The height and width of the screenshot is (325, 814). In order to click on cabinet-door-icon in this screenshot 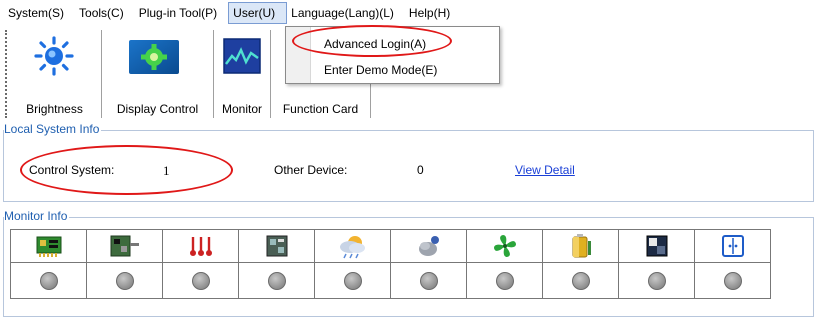, I will do `click(656, 246)`.